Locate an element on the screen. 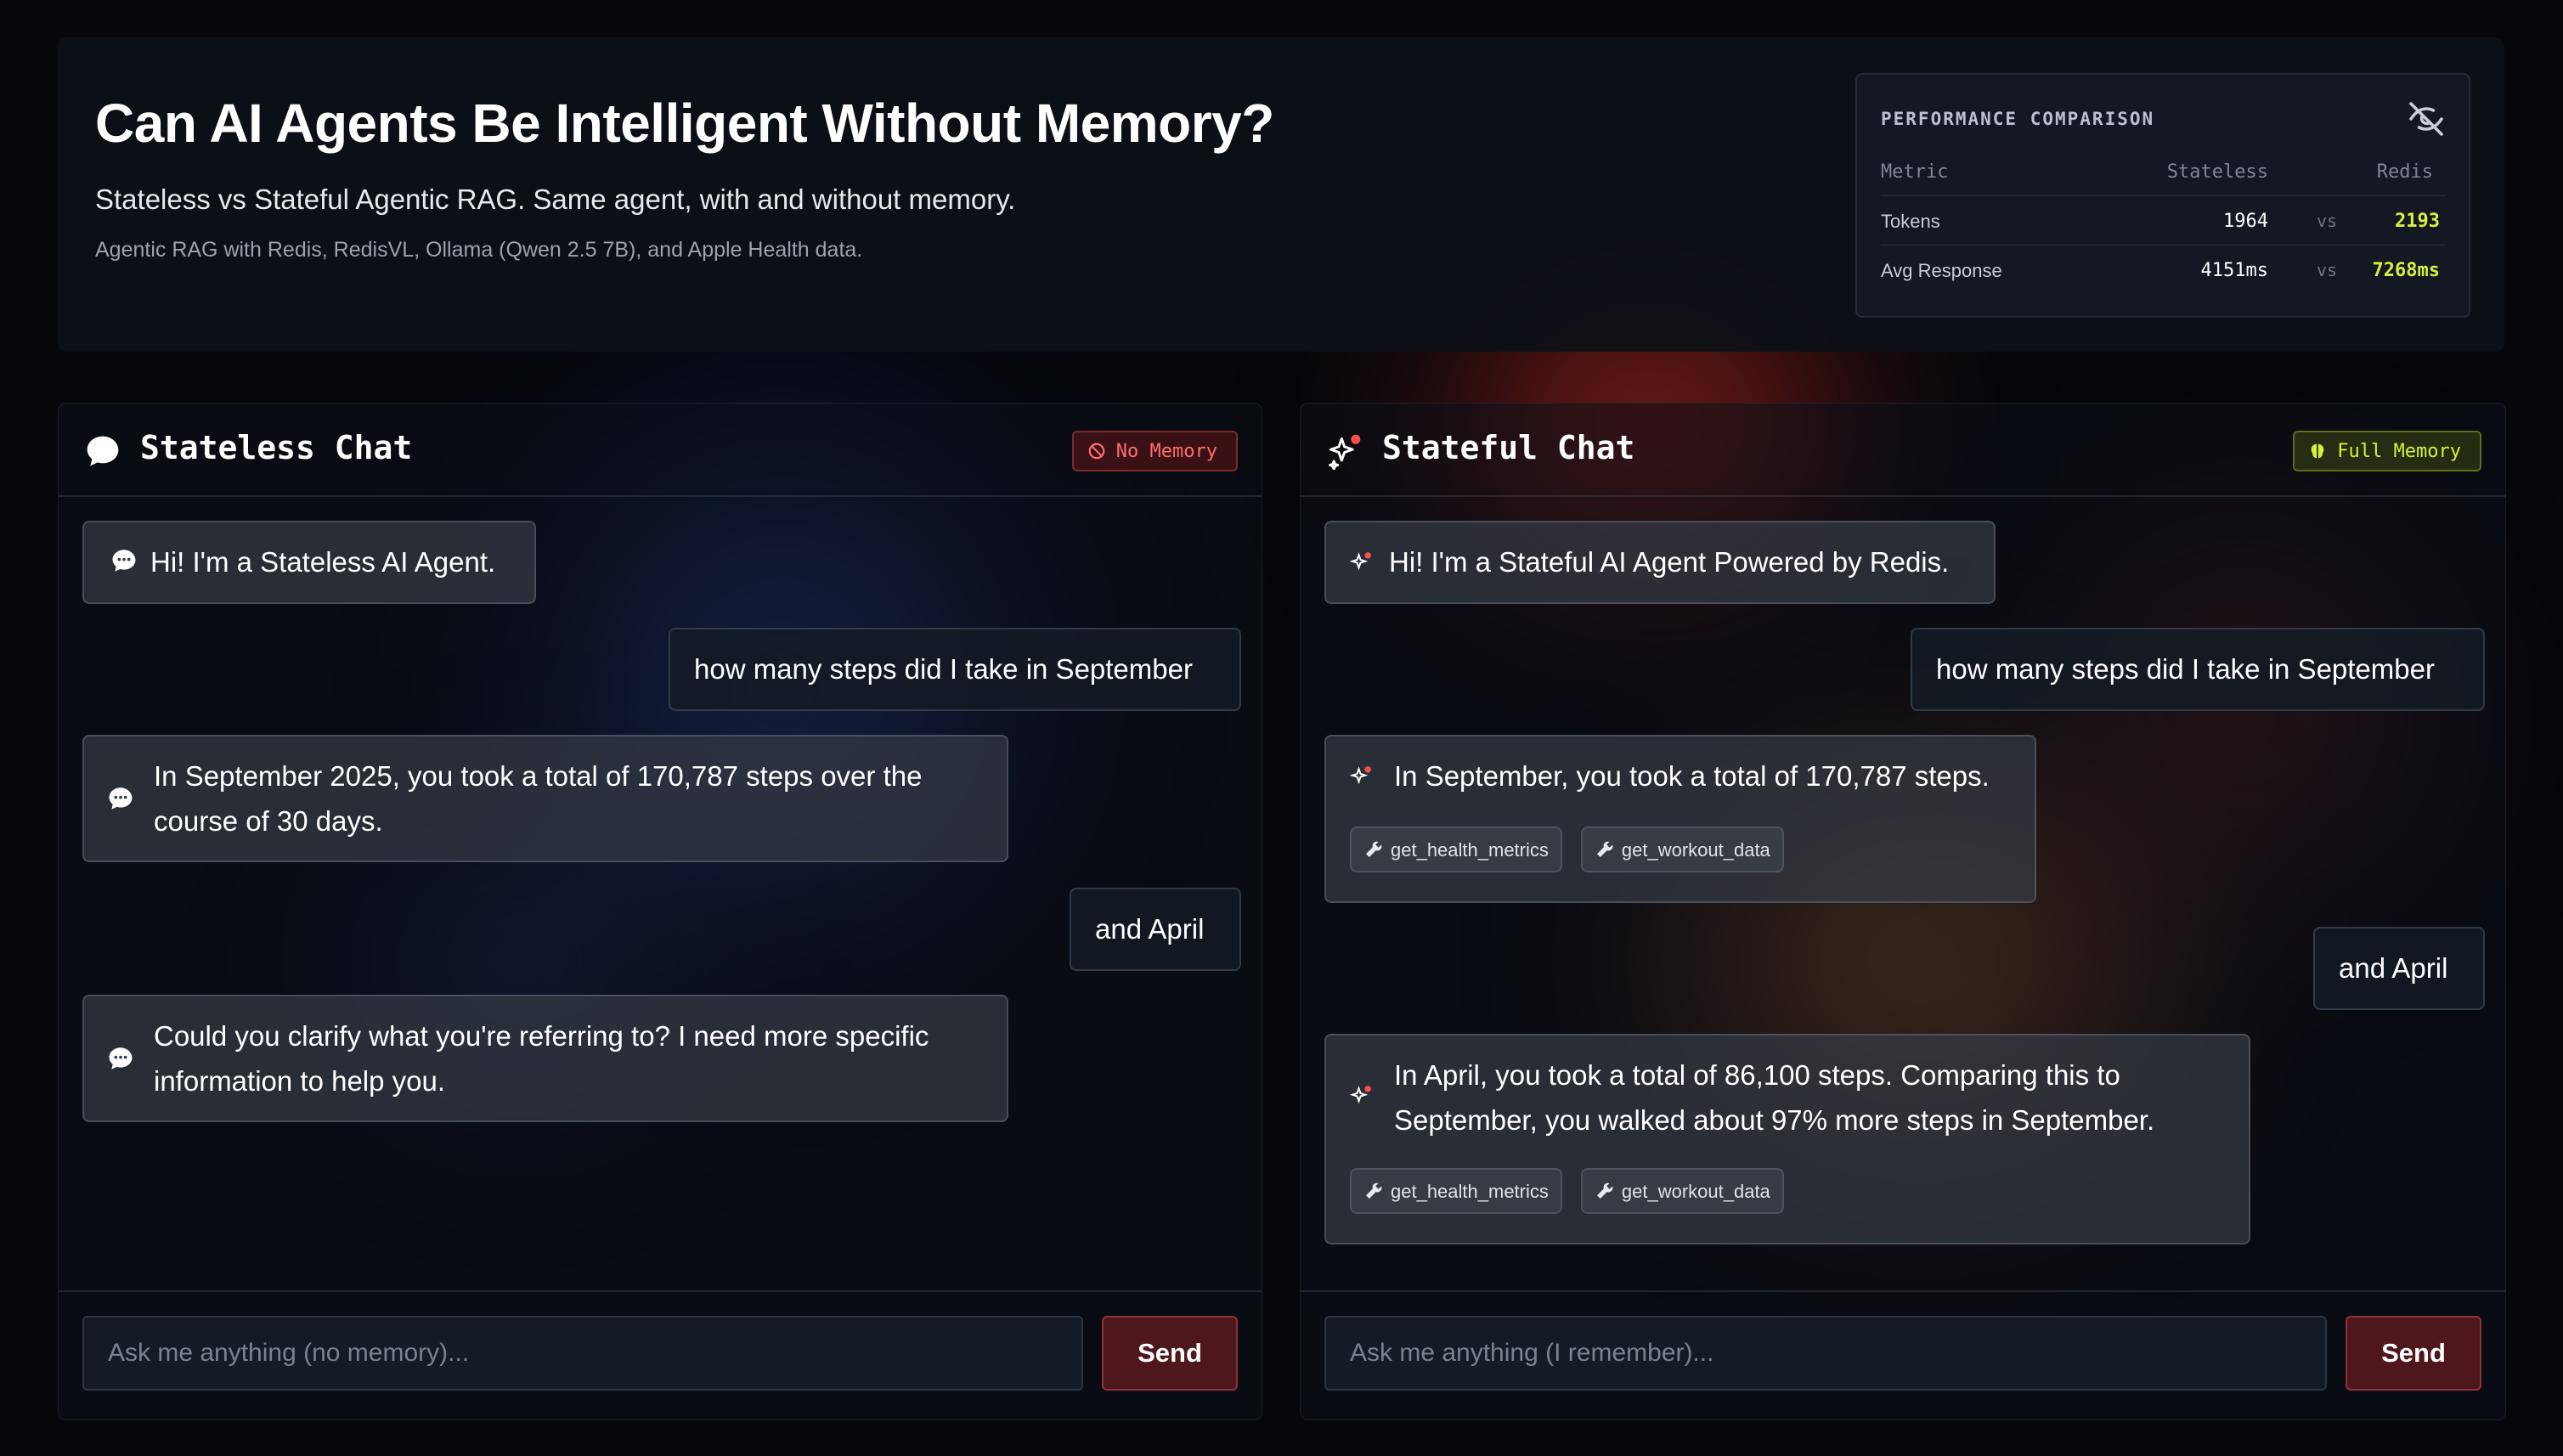 The height and width of the screenshot is (1456, 2563). performance-row-tokens: Tokens 1964 vs 2193 is located at coordinates (2163, 220).